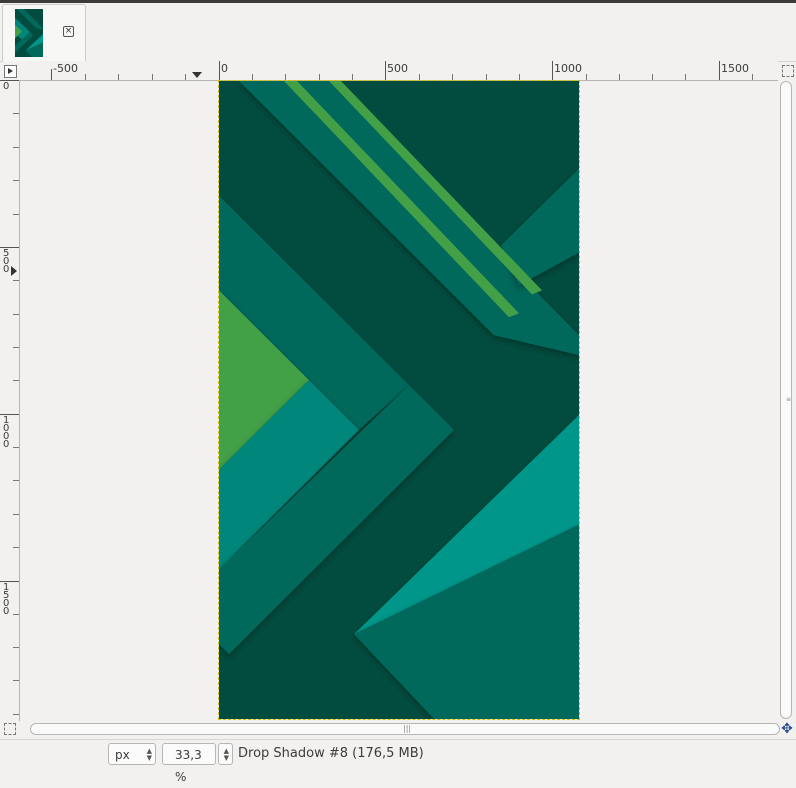  Describe the element at coordinates (331, 753) in the screenshot. I see `status-message: Drop Shadow #8 (176,5 MB)` at that location.